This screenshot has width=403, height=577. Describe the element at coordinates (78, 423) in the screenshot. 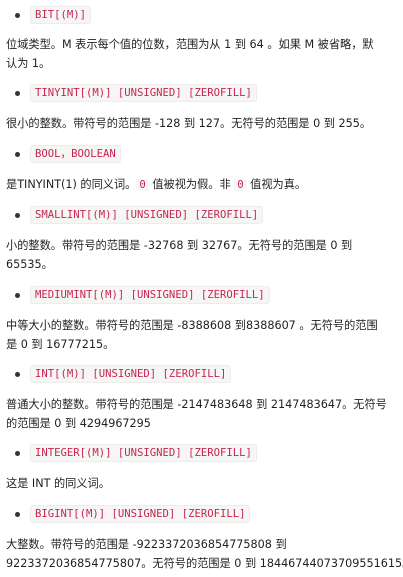

I see `desc-line: 的范围是 0 到 4294967295` at that location.